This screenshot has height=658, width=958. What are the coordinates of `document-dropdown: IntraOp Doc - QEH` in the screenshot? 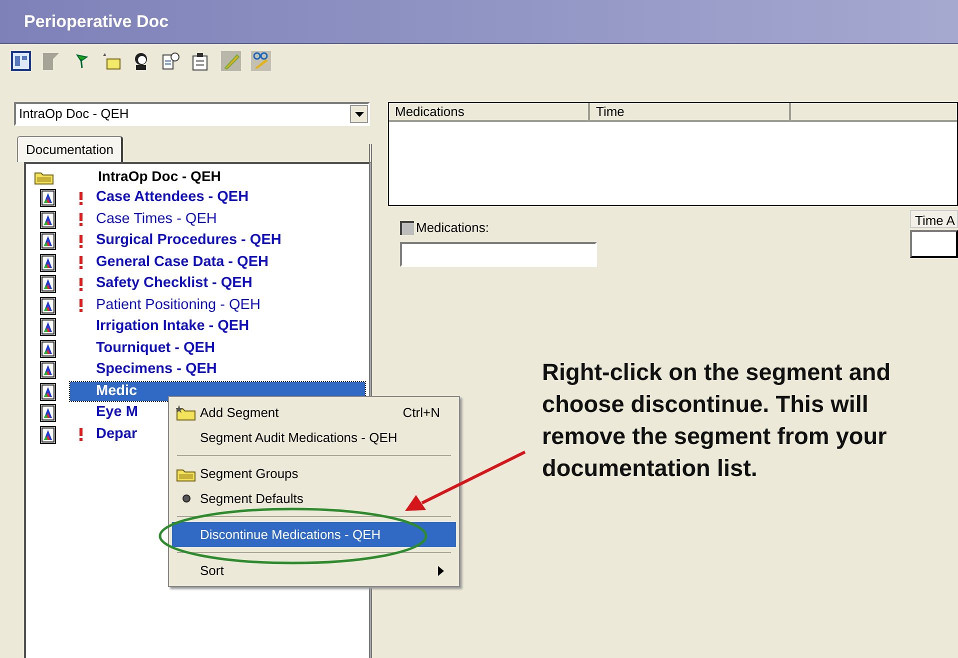 It's located at (192, 114).